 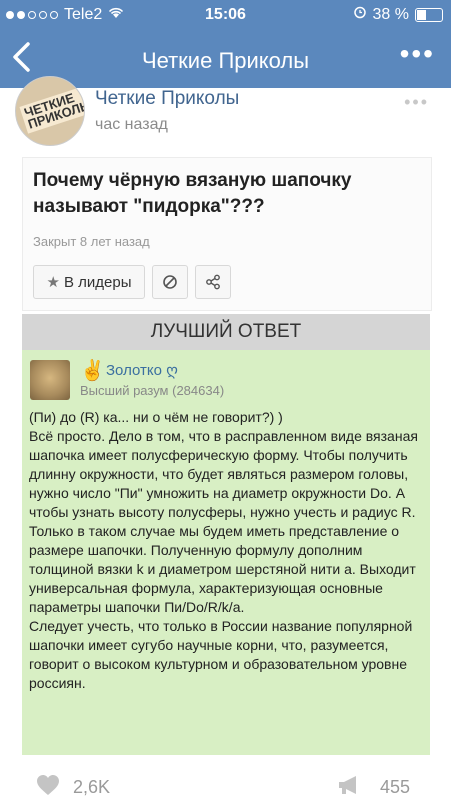 What do you see at coordinates (152, 390) in the screenshot?
I see `answer-author-rank: Высший разум (284634)` at bounding box center [152, 390].